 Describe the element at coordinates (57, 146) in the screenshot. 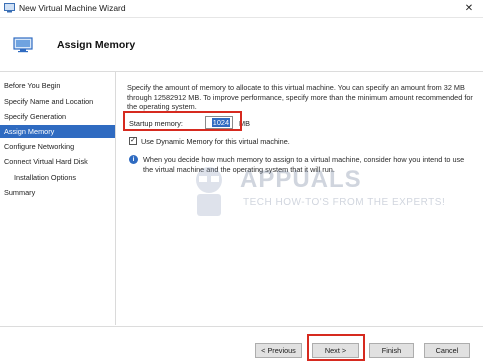

I see `step-configure-networking: Configure Networking` at that location.